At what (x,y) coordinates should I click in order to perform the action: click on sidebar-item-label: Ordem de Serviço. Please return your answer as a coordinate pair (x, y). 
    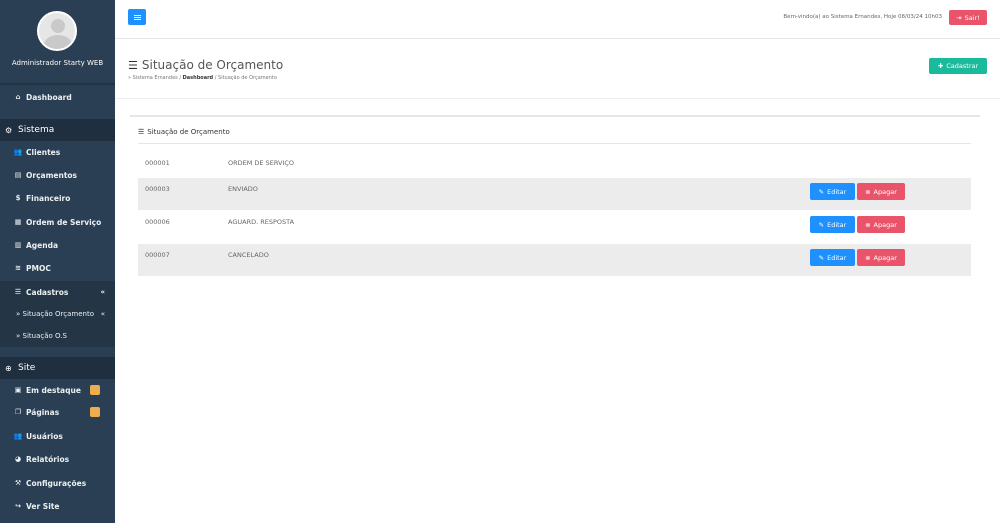
    Looking at the image, I should click on (64, 222).